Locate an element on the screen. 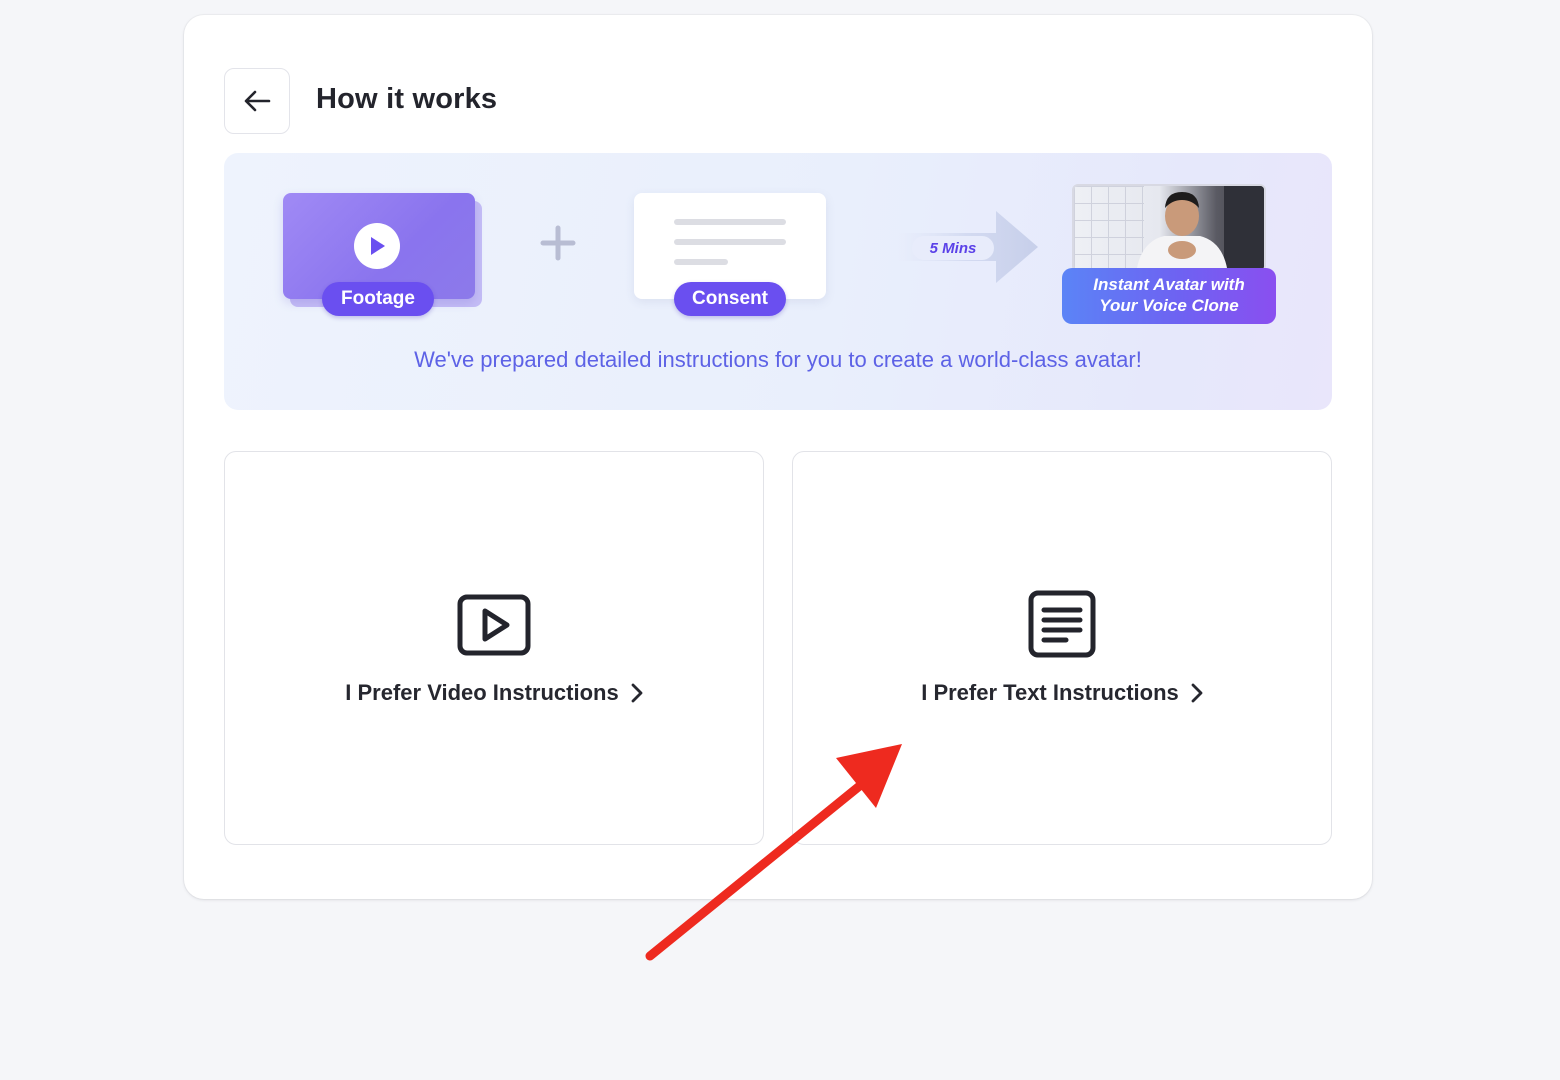  result-label-line-2: Your Voice Clone is located at coordinates (1169, 305).